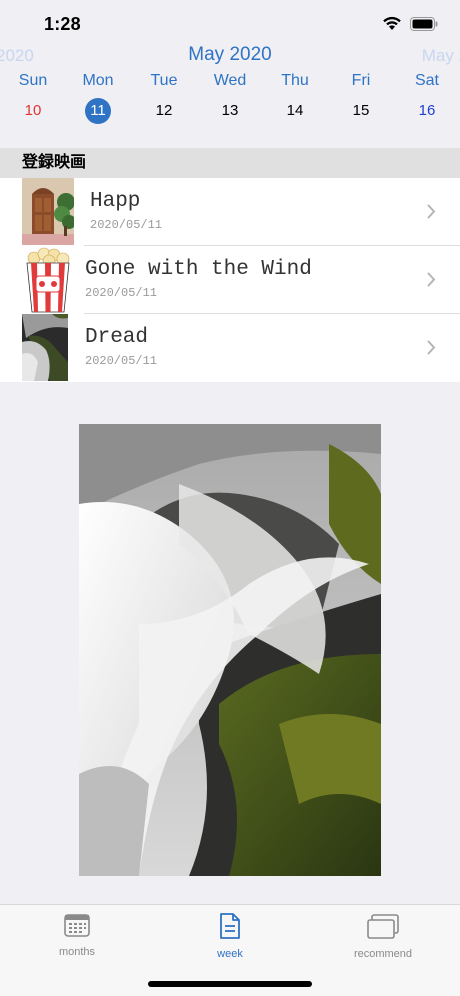 This screenshot has height=996, width=460. I want to click on movie-thumbnail-waterfall, so click(45, 347).